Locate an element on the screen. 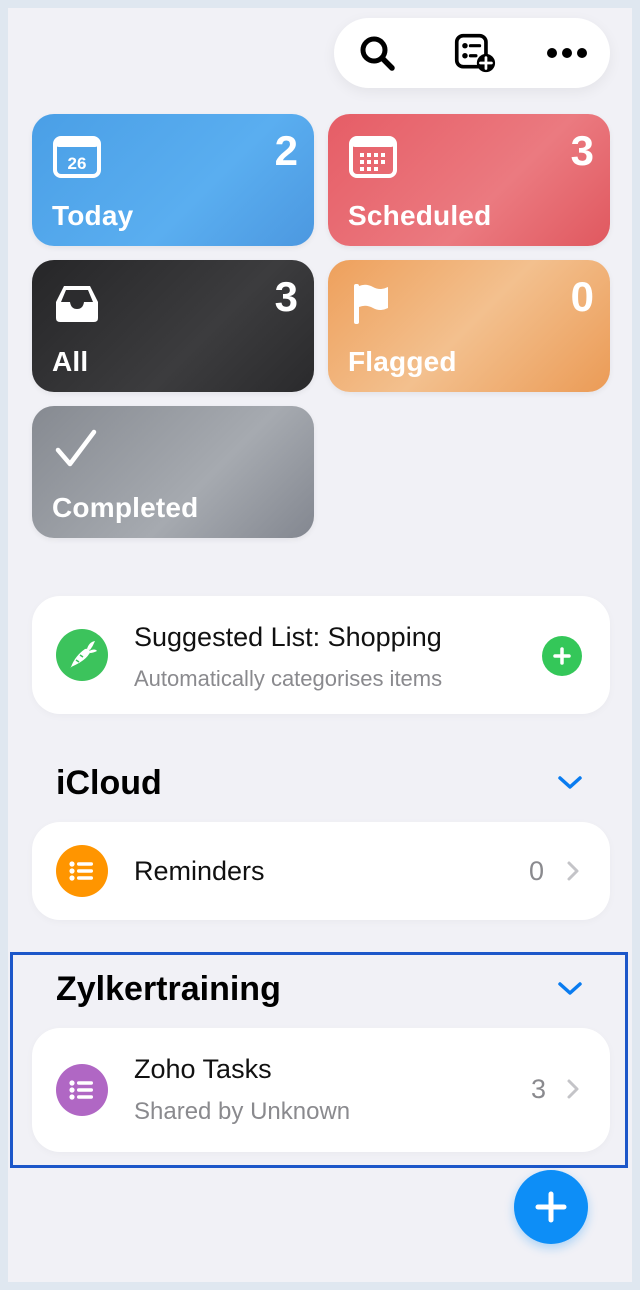  add-suggestion-button is located at coordinates (562, 656).